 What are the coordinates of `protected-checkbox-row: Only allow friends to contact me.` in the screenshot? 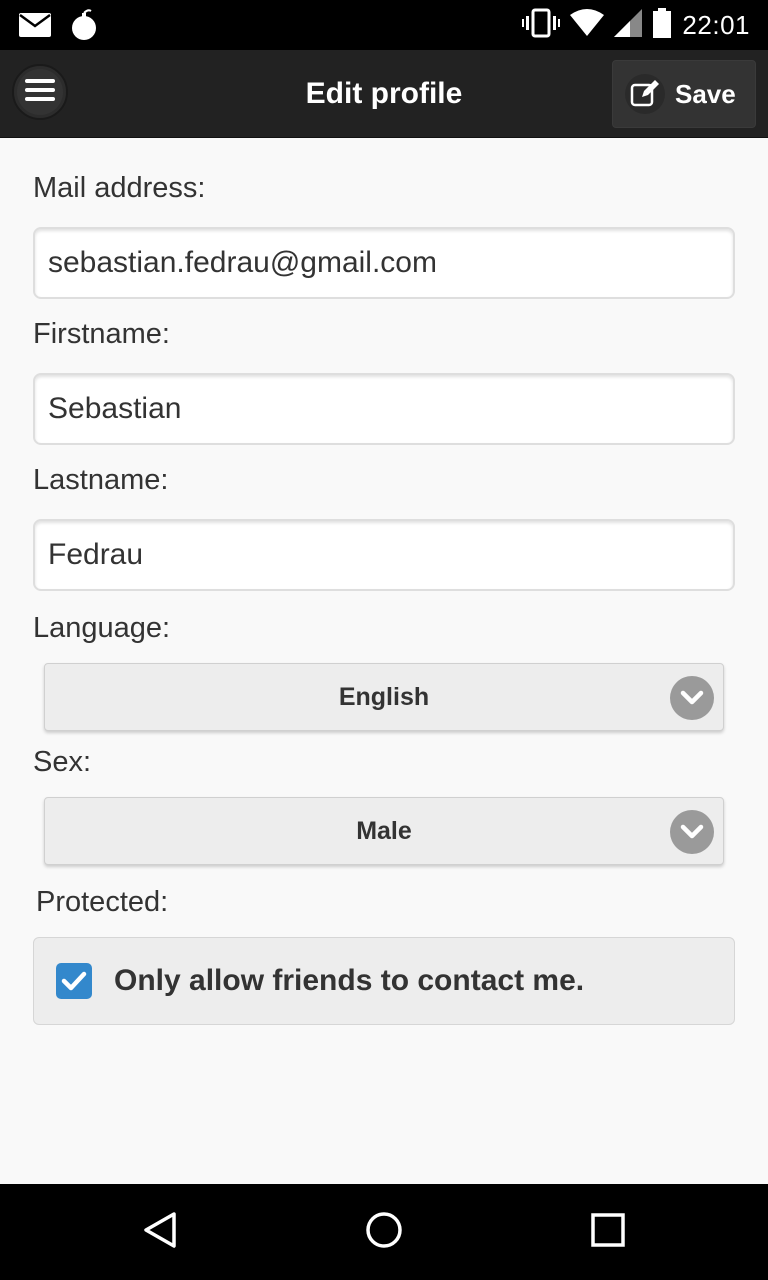 It's located at (384, 981).